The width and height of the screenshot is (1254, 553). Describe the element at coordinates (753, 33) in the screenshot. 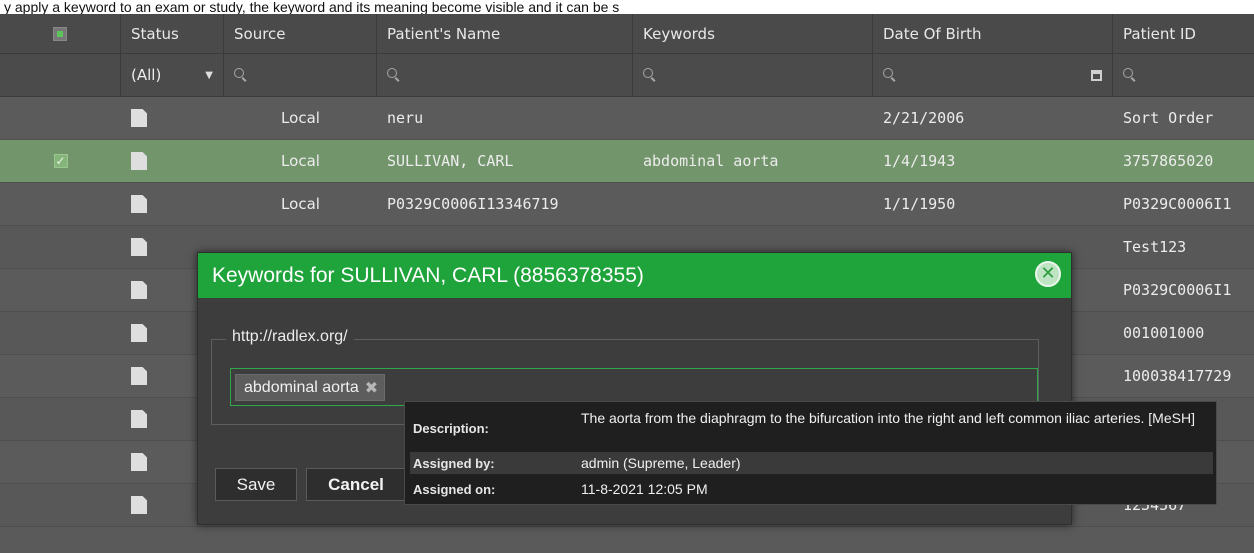

I see `column-header-keywords: Keywords` at that location.